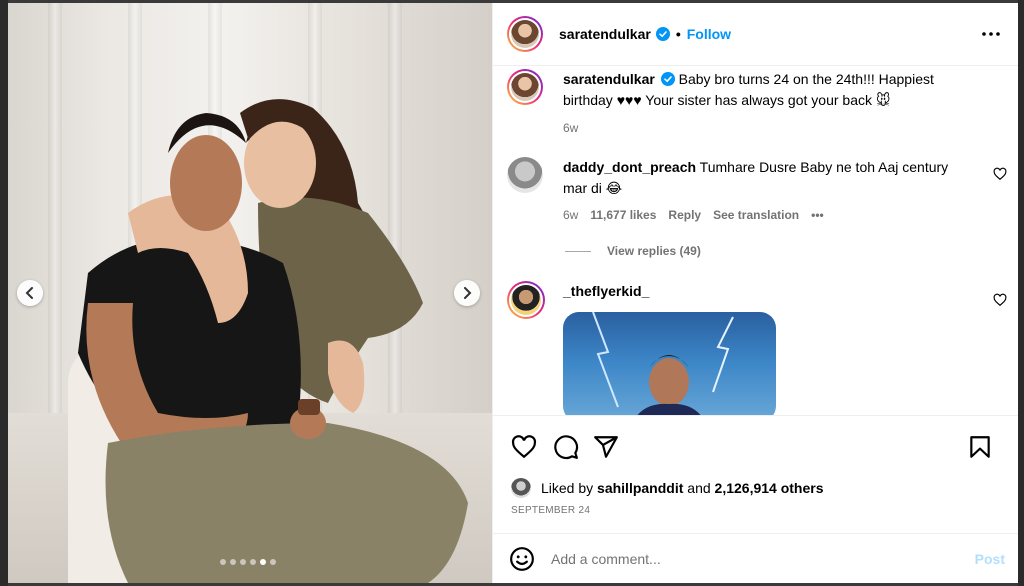 This screenshot has width=1024, height=586. Describe the element at coordinates (606, 291) in the screenshot. I see `comment-username: _theflyerkid_` at that location.